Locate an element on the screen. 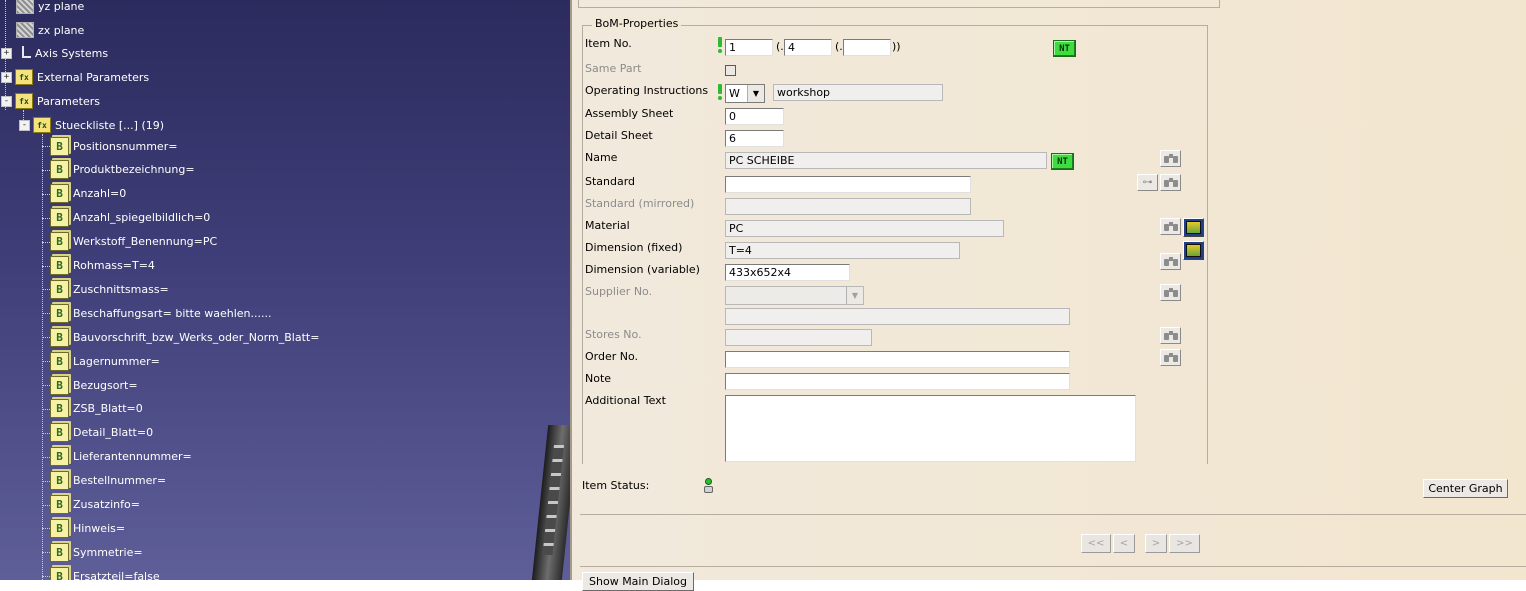 The image size is (1526, 591). first-record-button: << is located at coordinates (1096, 543).